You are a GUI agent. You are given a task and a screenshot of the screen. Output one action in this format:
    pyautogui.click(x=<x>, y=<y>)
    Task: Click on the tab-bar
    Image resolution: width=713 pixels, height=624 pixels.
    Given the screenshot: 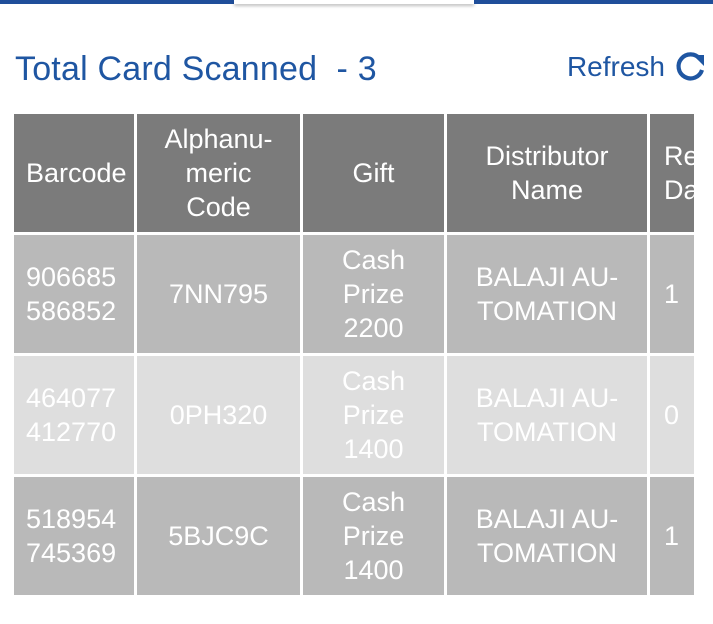 What is the action you would take?
    pyautogui.click(x=356, y=3)
    